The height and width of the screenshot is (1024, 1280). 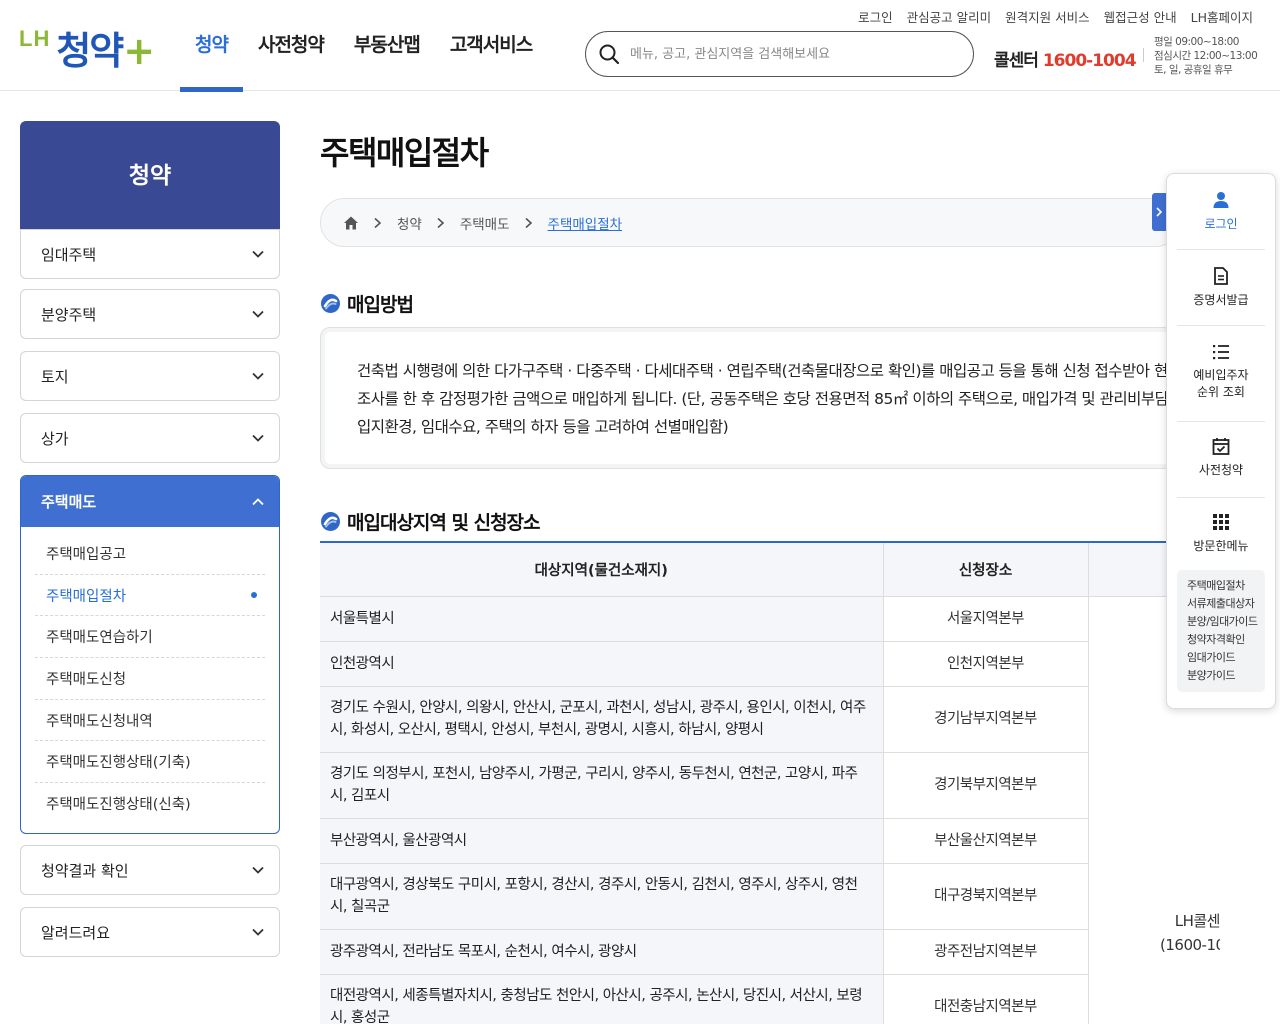 I want to click on search-bar, so click(x=779, y=54).